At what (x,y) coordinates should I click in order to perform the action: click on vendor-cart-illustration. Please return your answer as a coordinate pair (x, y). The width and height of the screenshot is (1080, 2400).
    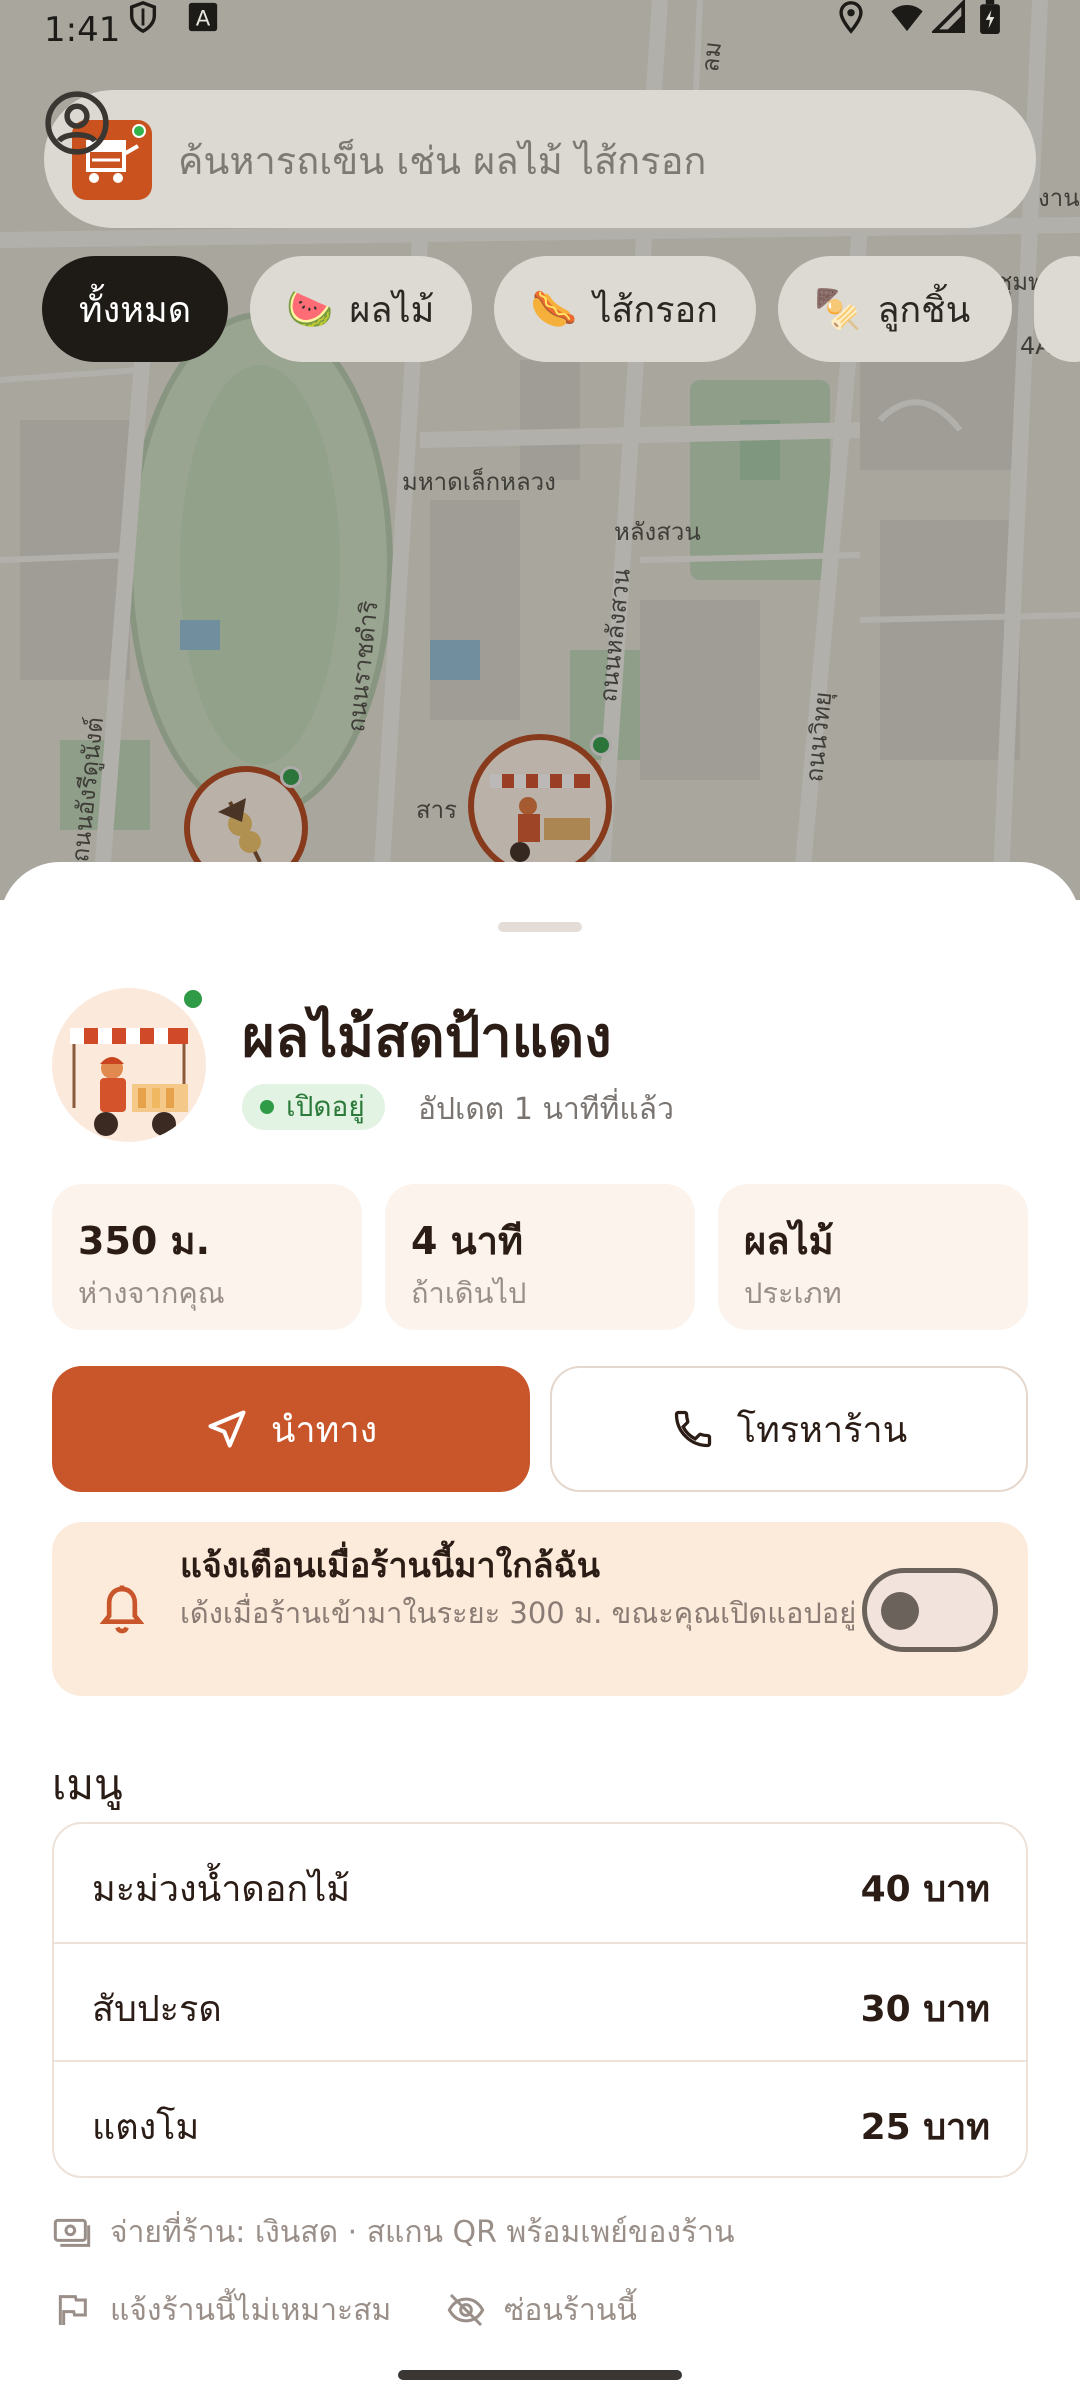
    Looking at the image, I should click on (129, 1082).